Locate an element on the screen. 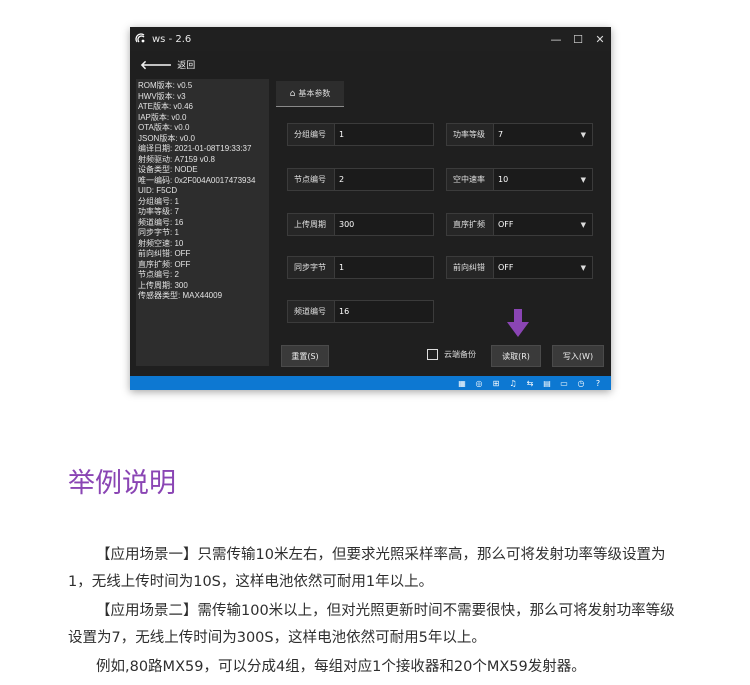 The height and width of the screenshot is (685, 750). badge-icon: ◎ is located at coordinates (479, 383).